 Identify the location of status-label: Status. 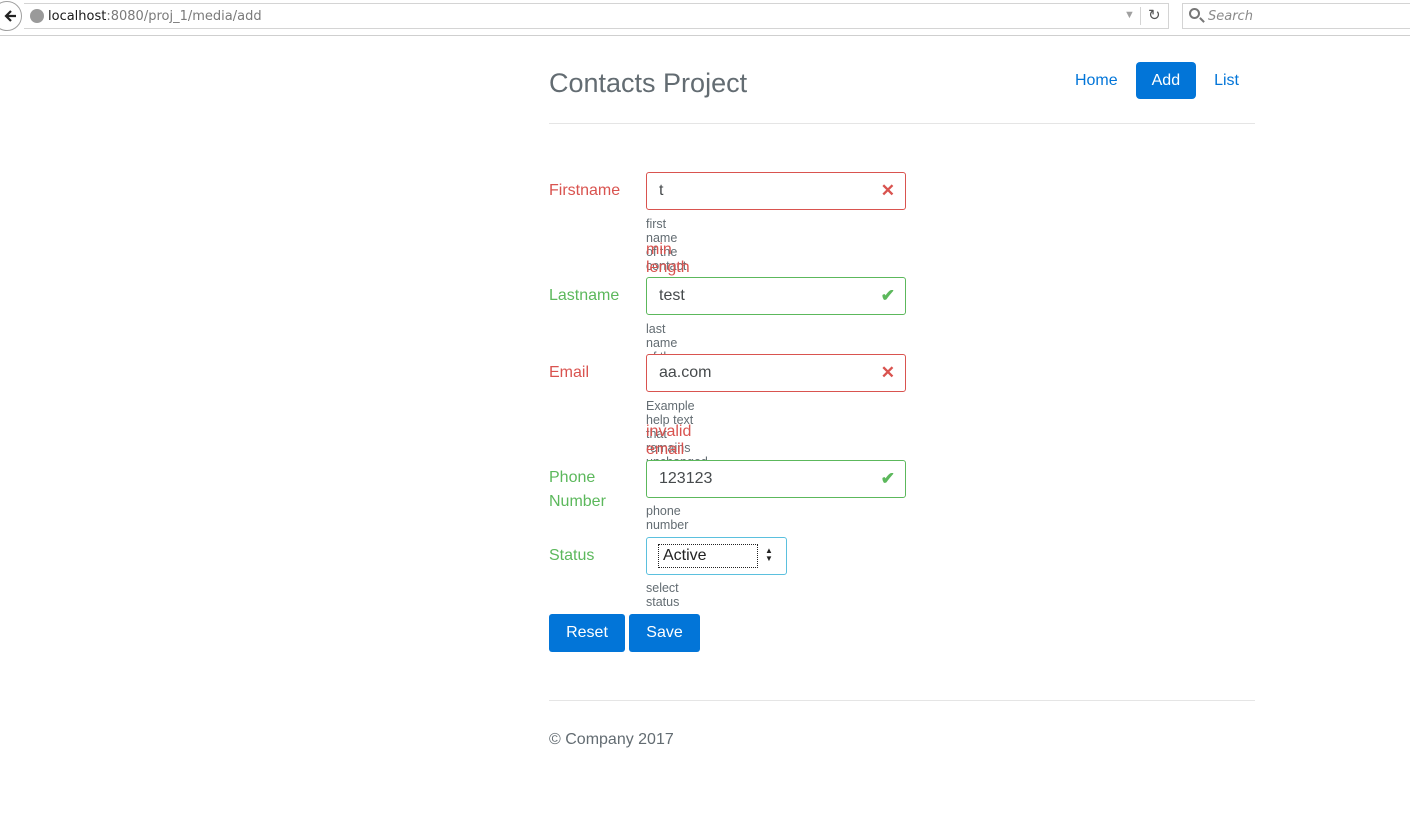
(572, 555).